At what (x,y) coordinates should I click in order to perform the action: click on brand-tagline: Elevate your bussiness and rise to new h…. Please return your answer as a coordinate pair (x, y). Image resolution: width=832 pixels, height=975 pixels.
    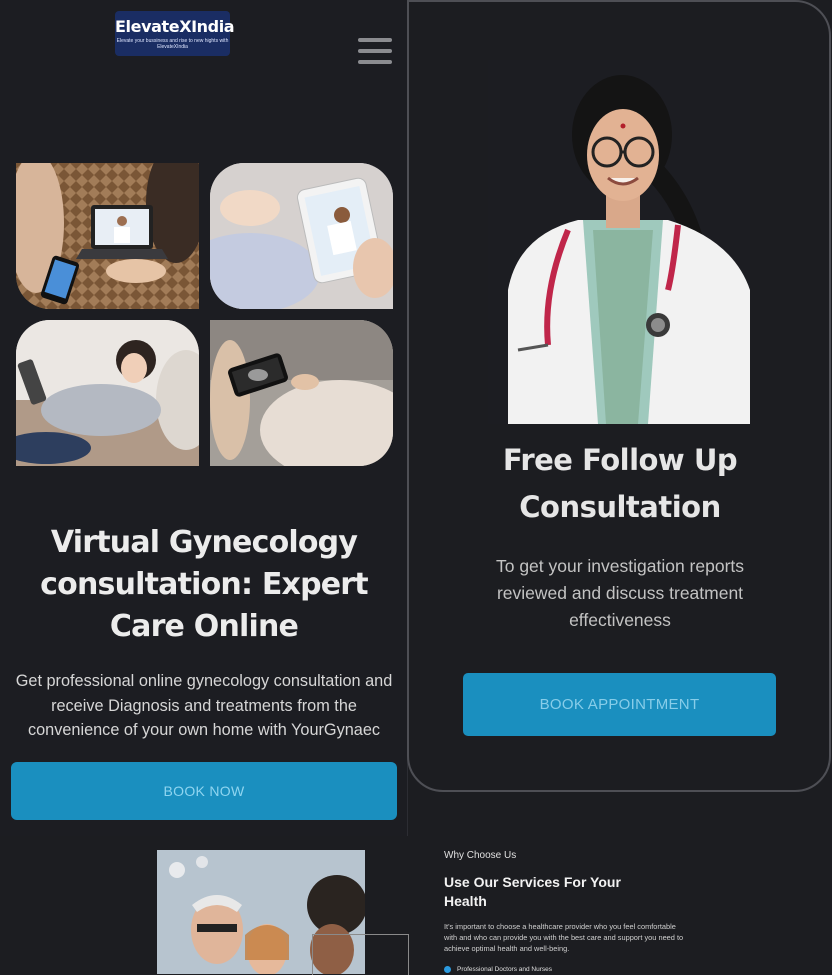
    Looking at the image, I should click on (172, 44).